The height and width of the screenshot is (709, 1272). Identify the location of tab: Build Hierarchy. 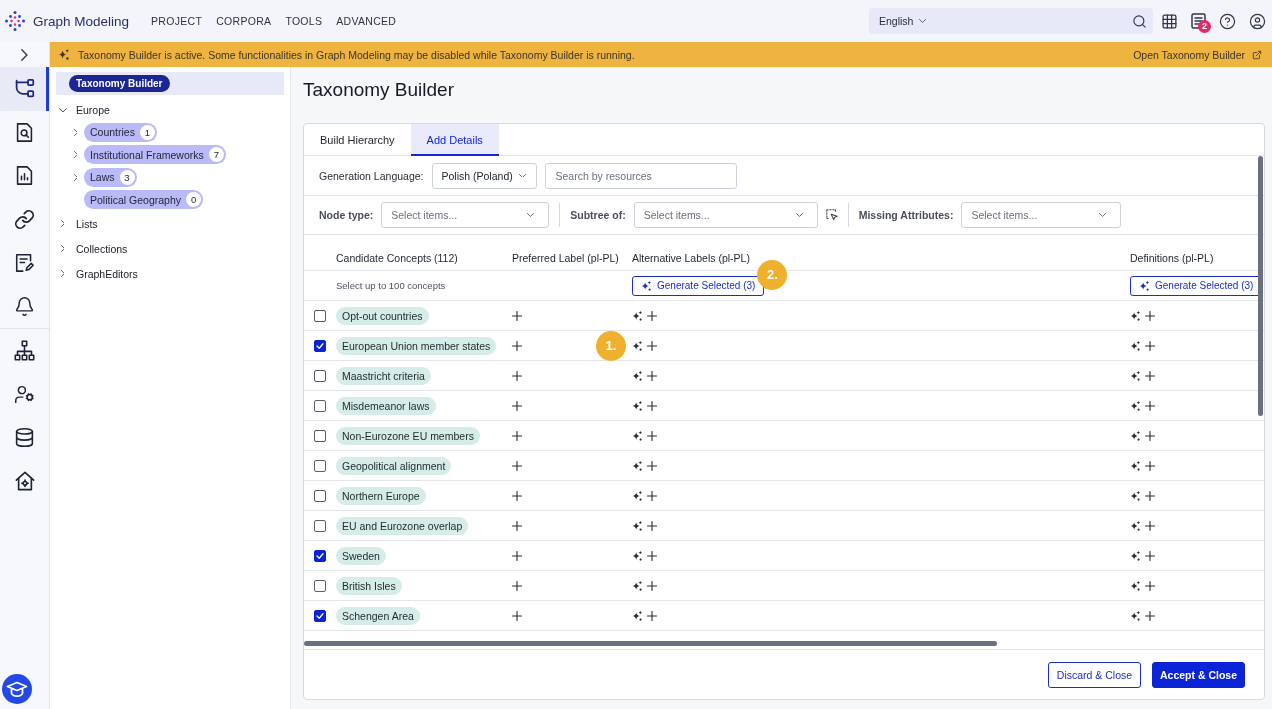
(357, 140).